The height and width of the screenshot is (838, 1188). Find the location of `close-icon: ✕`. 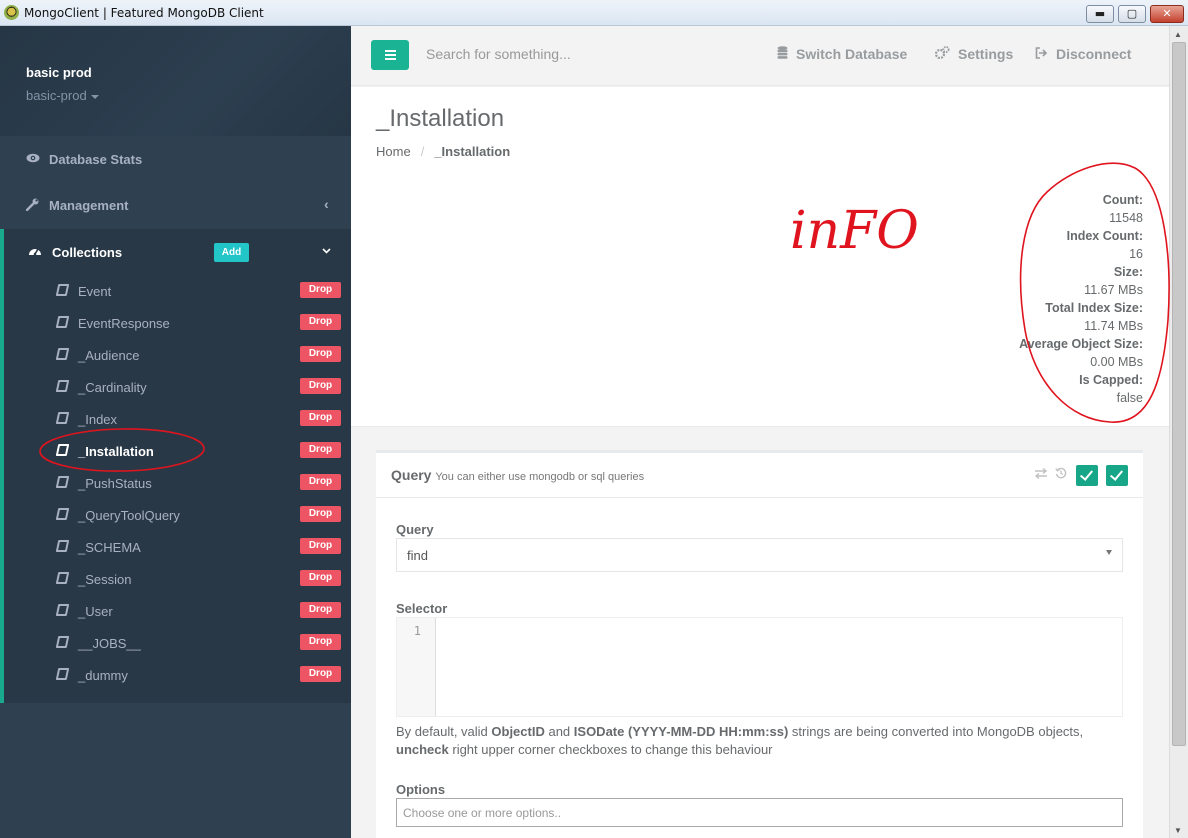

close-icon: ✕ is located at coordinates (1167, 13).